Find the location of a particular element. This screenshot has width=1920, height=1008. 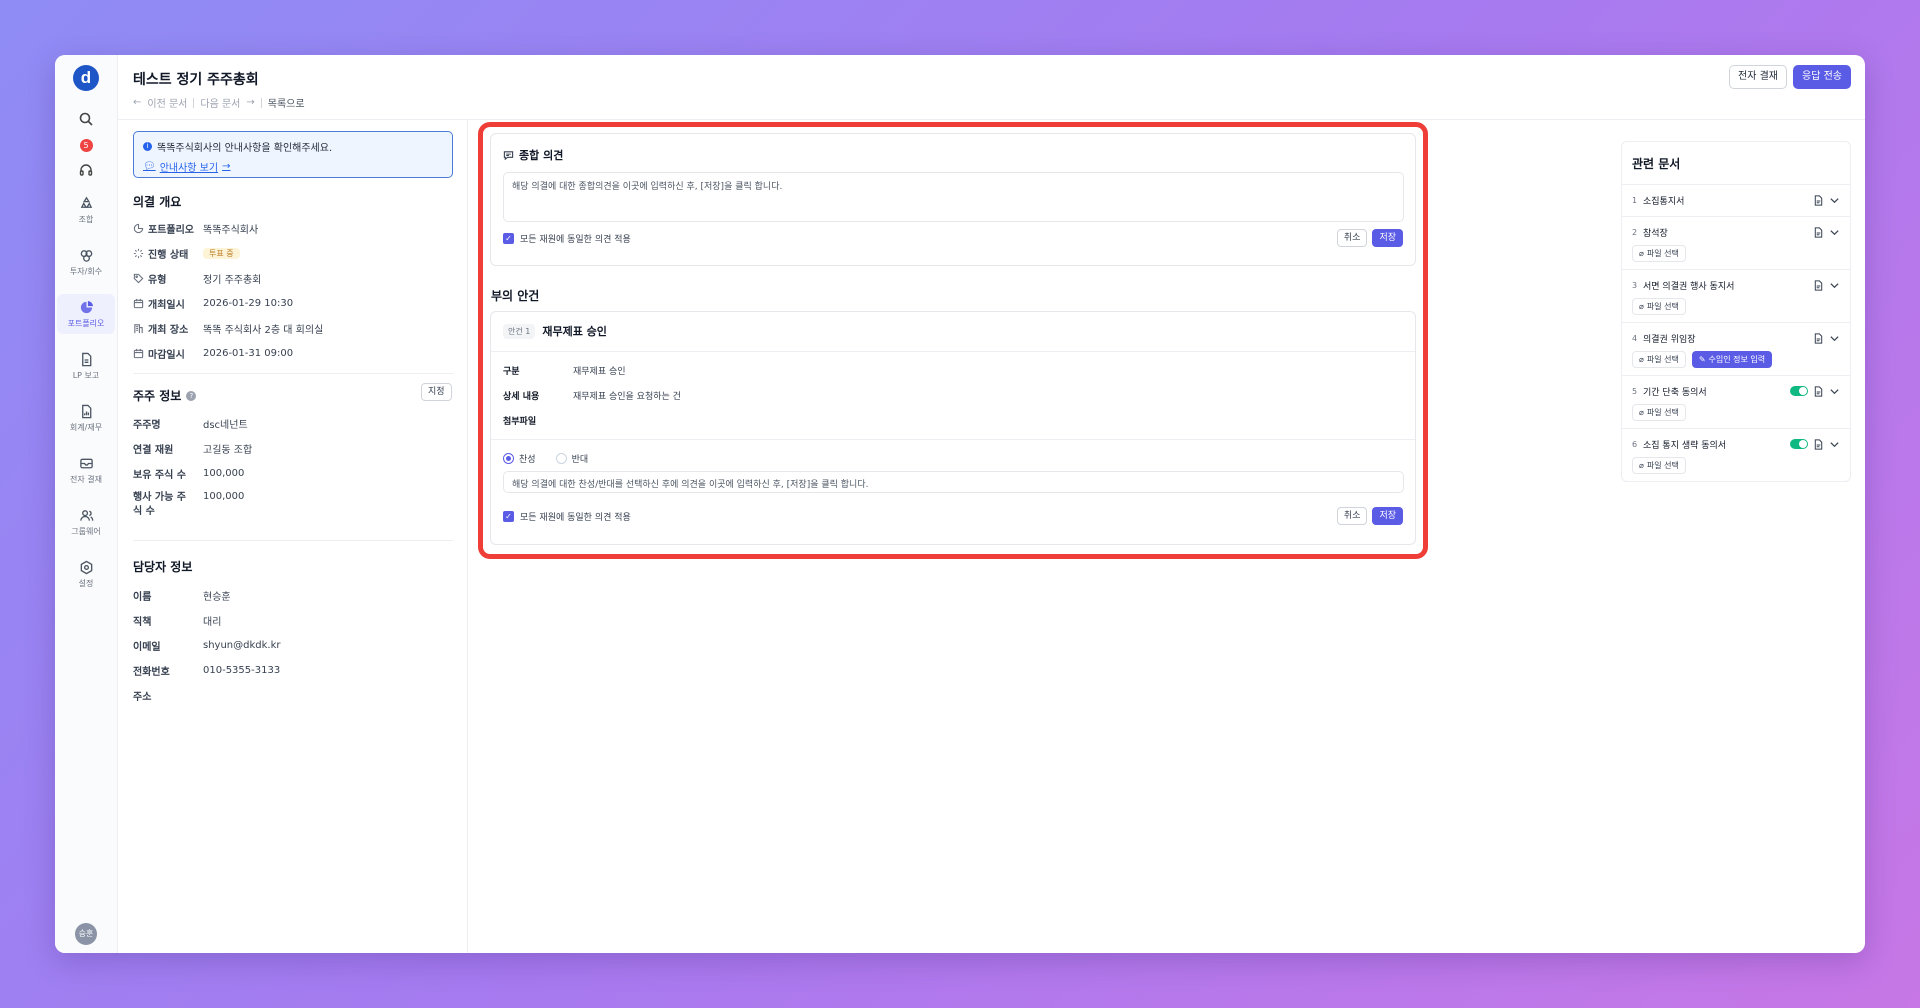

search-icon is located at coordinates (86, 119).